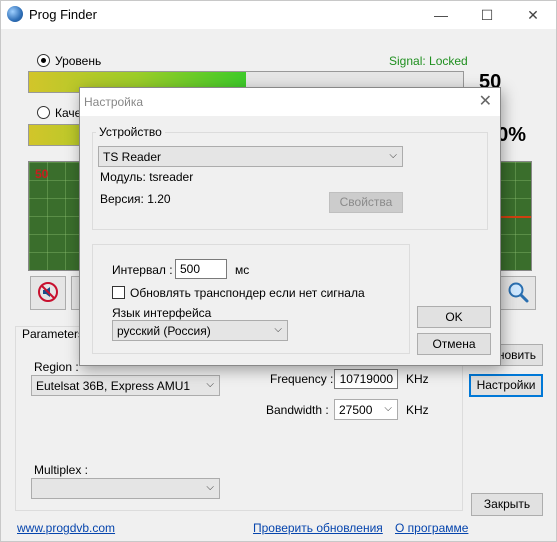  What do you see at coordinates (441, 15) in the screenshot?
I see `minimize-button: —` at bounding box center [441, 15].